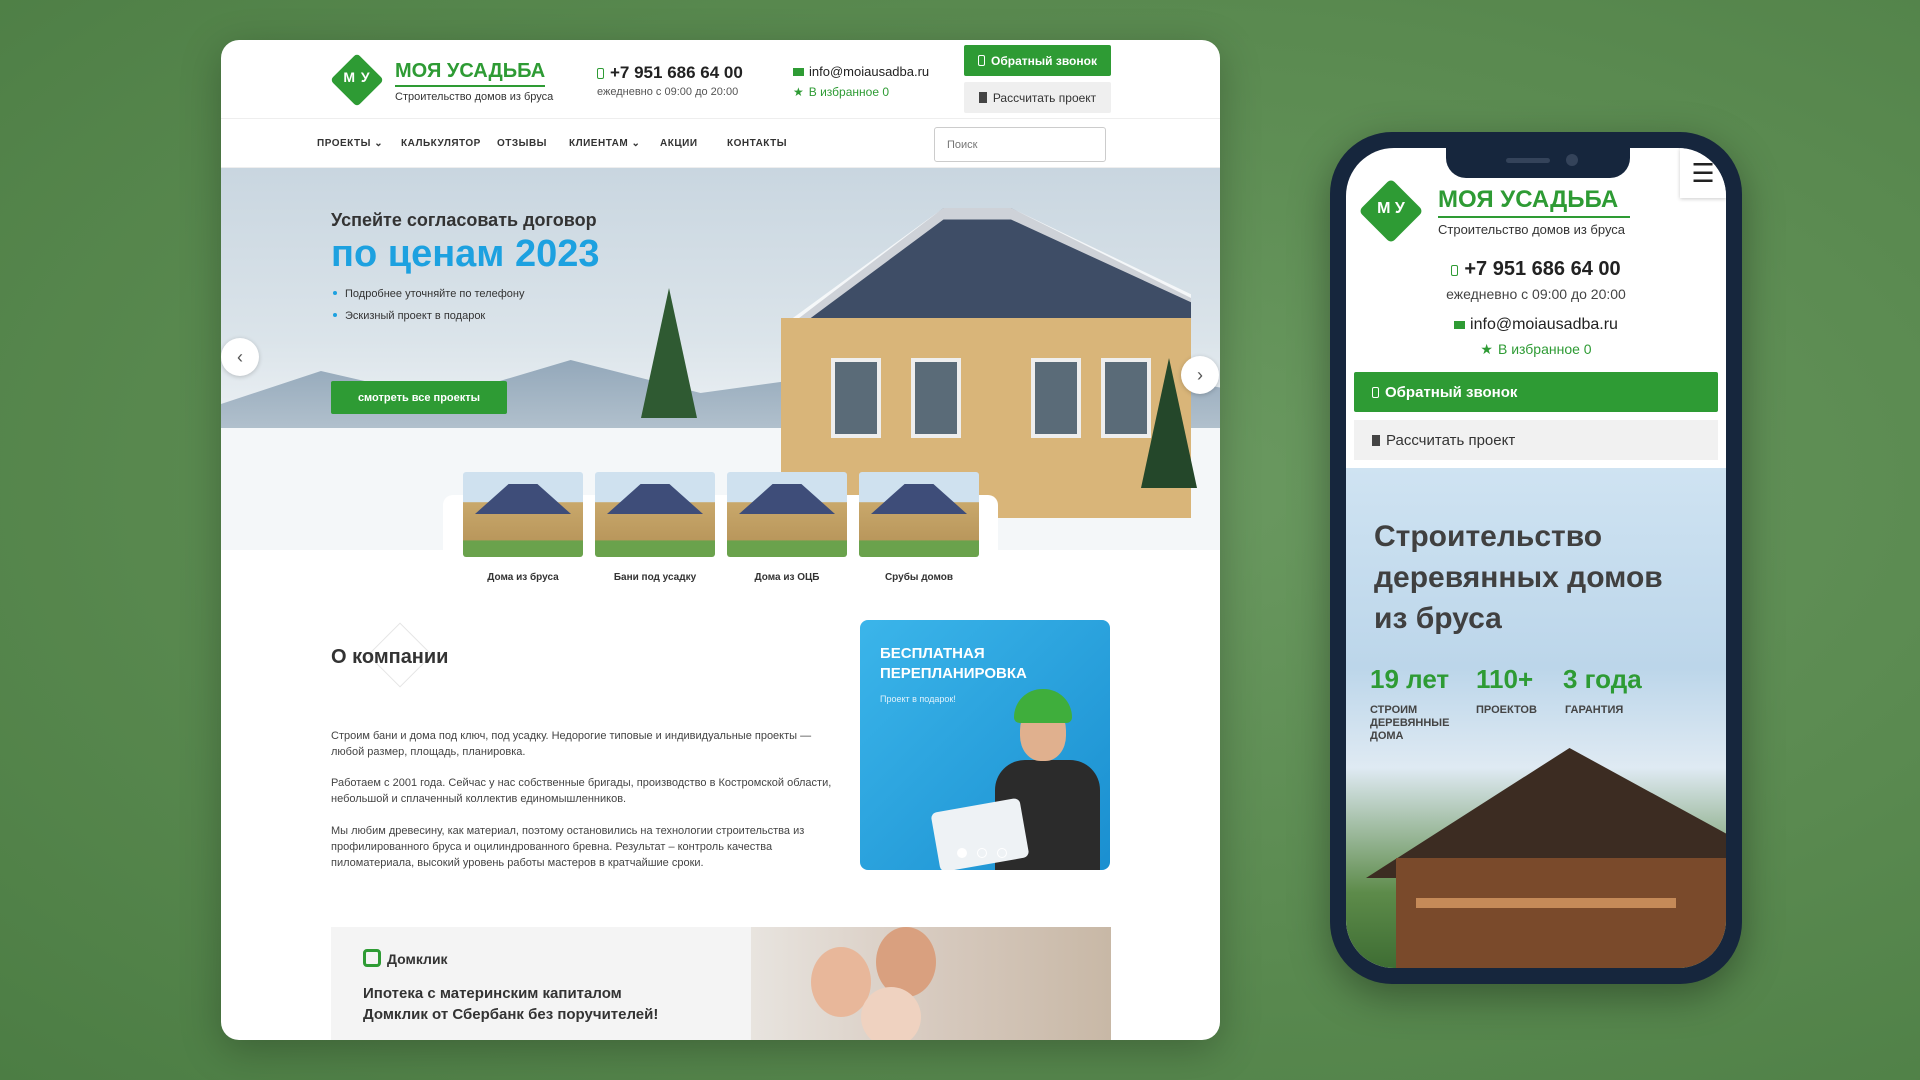 The height and width of the screenshot is (1080, 1920). Describe the element at coordinates (1015, 772) in the screenshot. I see `builder-image` at that location.